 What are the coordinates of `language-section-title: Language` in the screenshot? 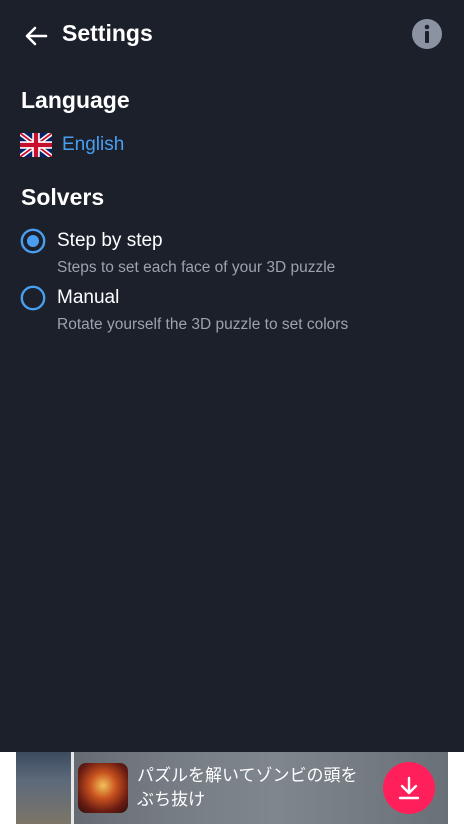 It's located at (75, 100).